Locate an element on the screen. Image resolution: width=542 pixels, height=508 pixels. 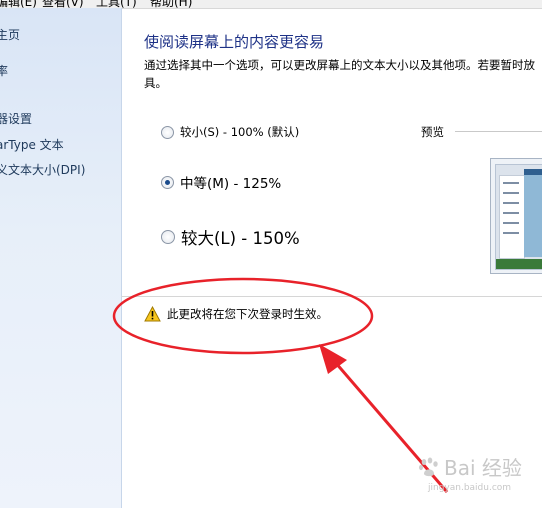
preview-desktop is located at coordinates (518, 217).